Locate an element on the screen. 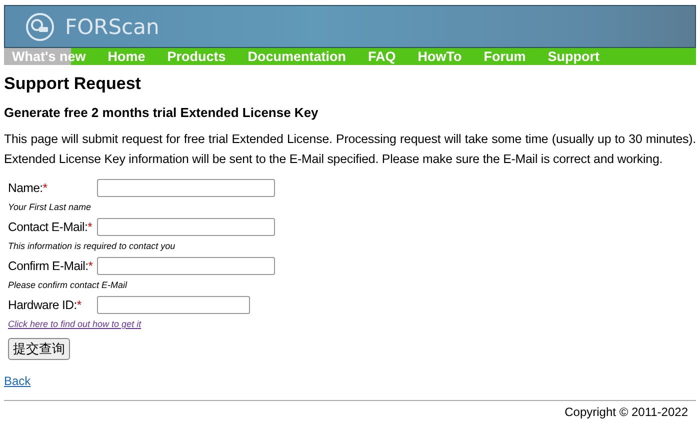  field-hint: Please confirm contact E-Mail is located at coordinates (68, 285).